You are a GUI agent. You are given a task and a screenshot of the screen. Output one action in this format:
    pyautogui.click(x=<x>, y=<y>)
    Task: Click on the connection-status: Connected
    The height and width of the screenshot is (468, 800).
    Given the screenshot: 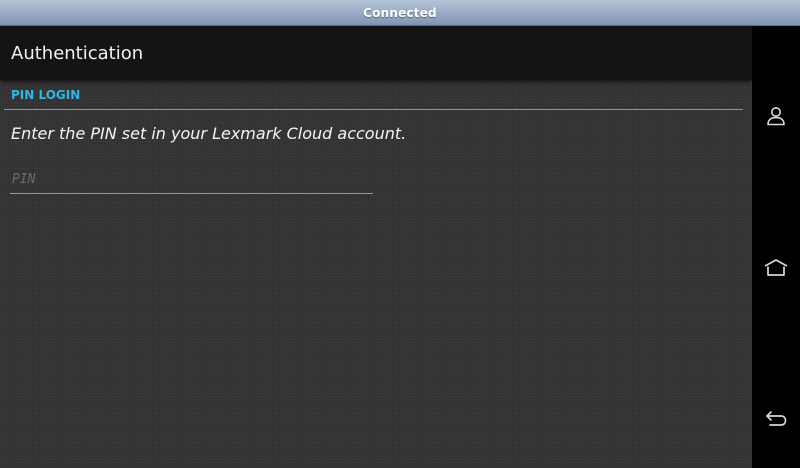 What is the action you would take?
    pyautogui.click(x=400, y=12)
    